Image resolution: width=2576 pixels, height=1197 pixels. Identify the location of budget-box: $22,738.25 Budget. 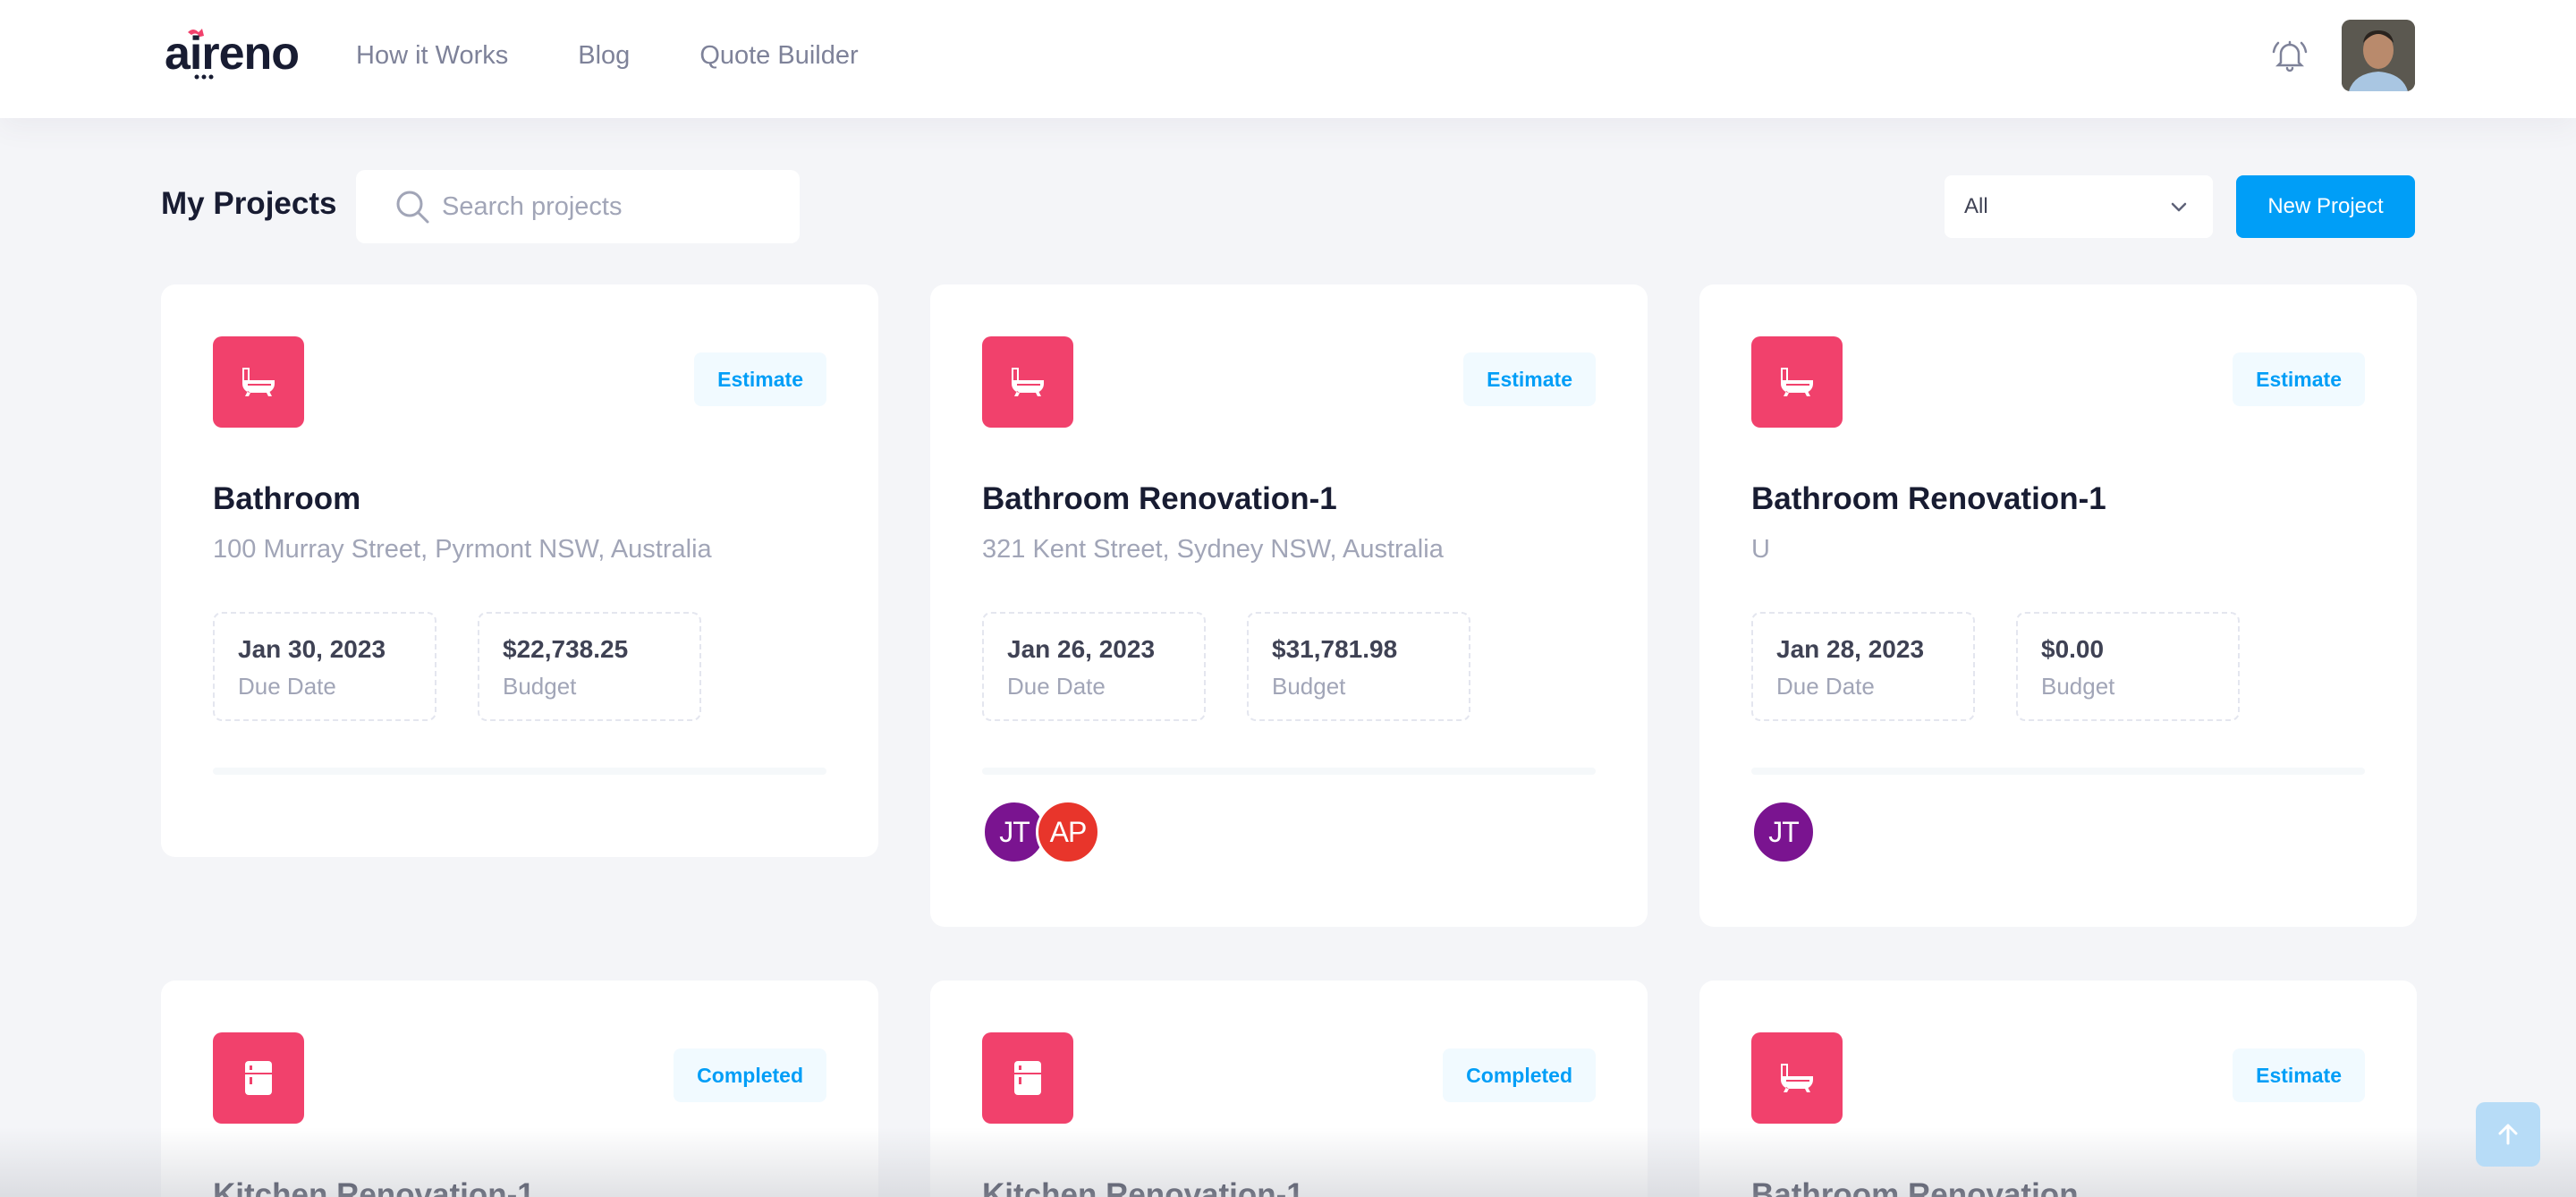
(589, 667).